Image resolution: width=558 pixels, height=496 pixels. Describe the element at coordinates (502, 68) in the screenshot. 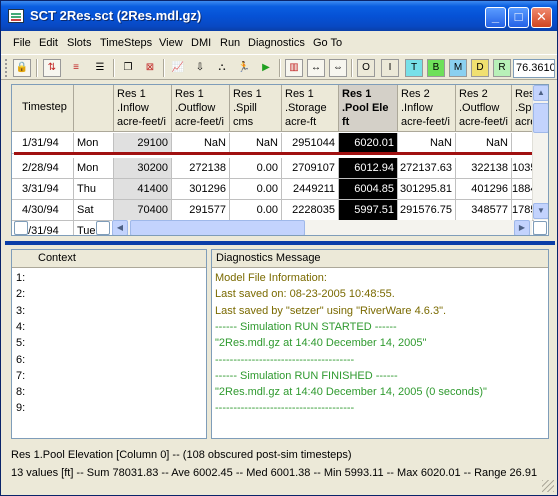

I see `flag-r-button: R` at that location.